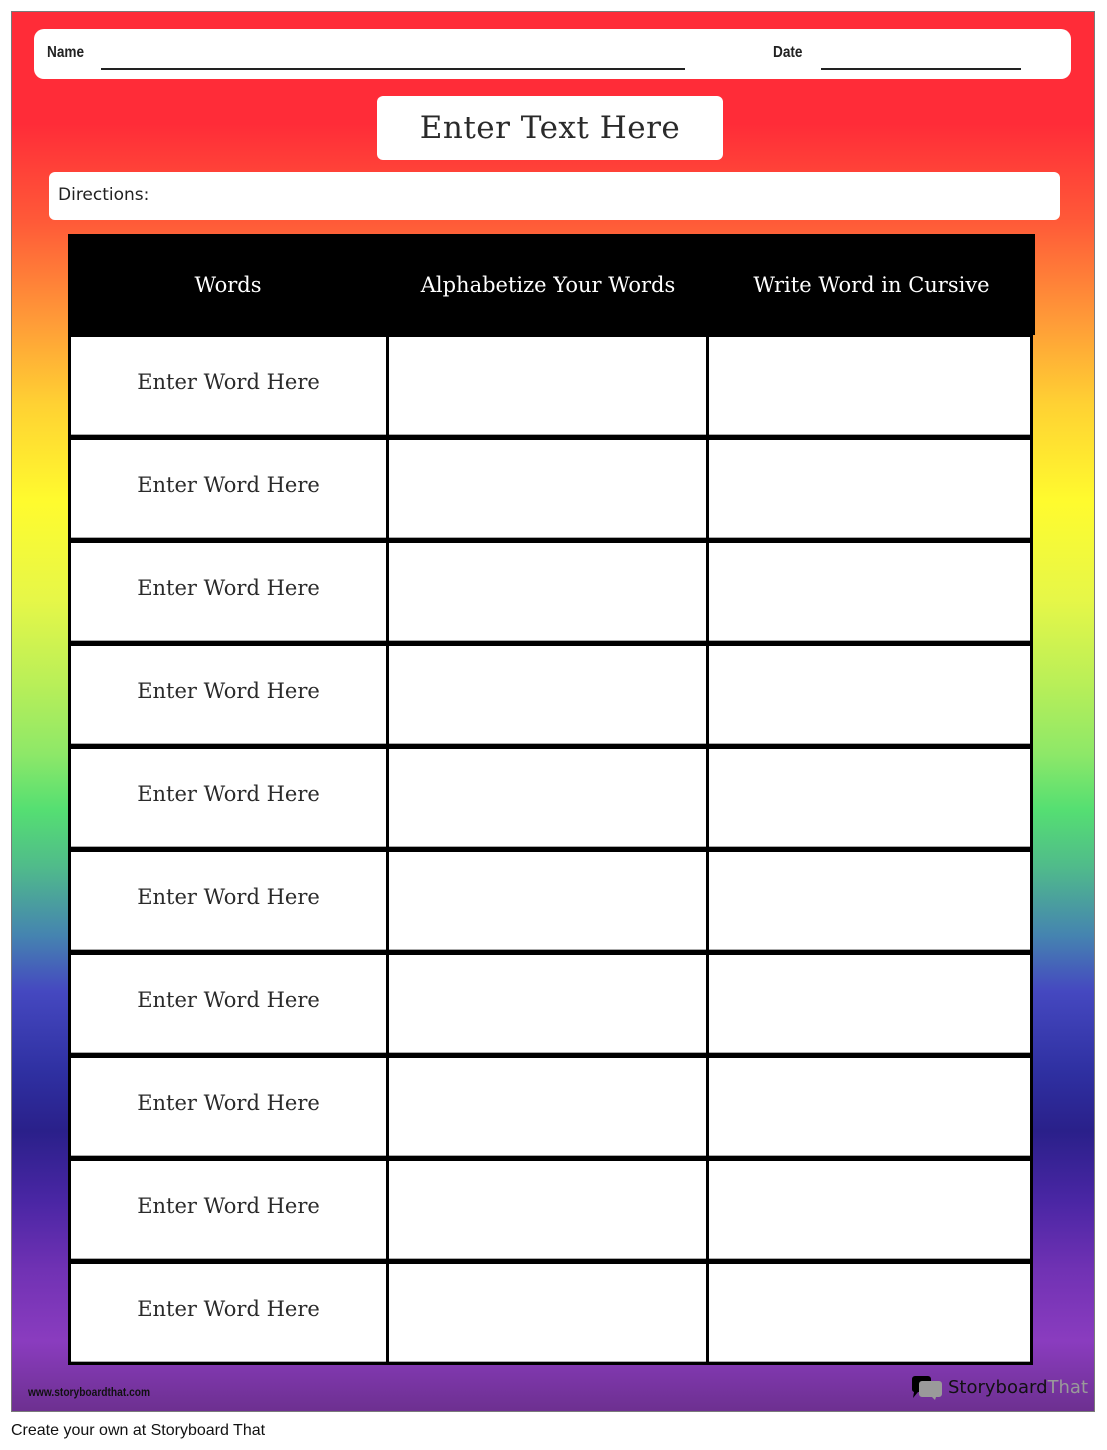 The height and width of the screenshot is (1450, 1107). What do you see at coordinates (552, 54) in the screenshot?
I see `name-date-bar: Name Date` at bounding box center [552, 54].